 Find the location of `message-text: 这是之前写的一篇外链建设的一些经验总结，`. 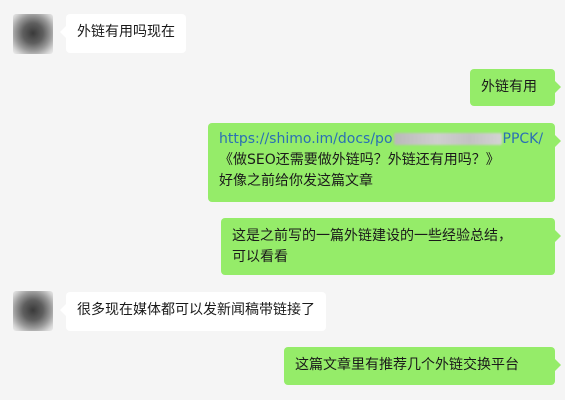

message-text: 这是之前写的一篇外链建设的一些经验总结， is located at coordinates (372, 236).